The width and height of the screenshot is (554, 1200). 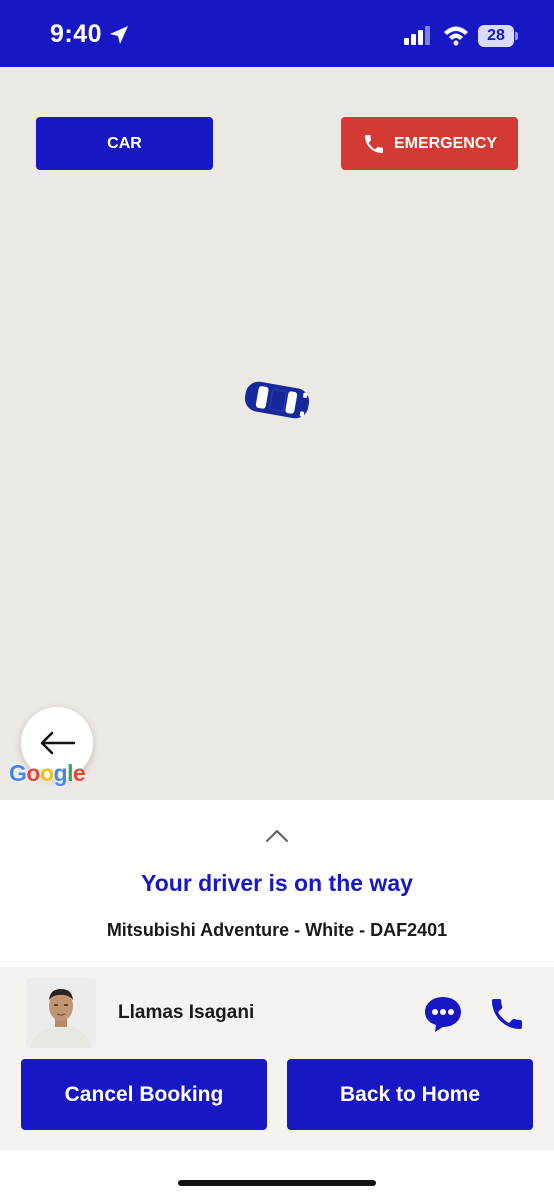 I want to click on chevron-up-icon, so click(x=277, y=836).